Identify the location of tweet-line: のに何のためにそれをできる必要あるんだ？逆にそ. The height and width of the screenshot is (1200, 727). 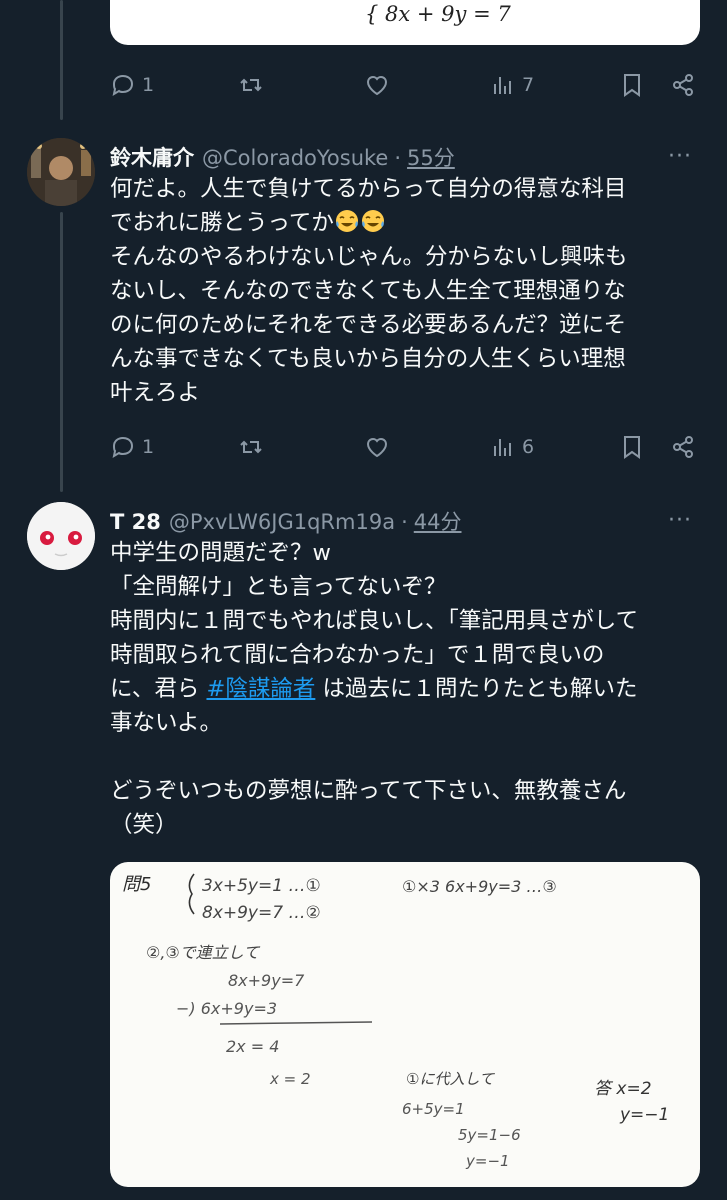
(368, 325).